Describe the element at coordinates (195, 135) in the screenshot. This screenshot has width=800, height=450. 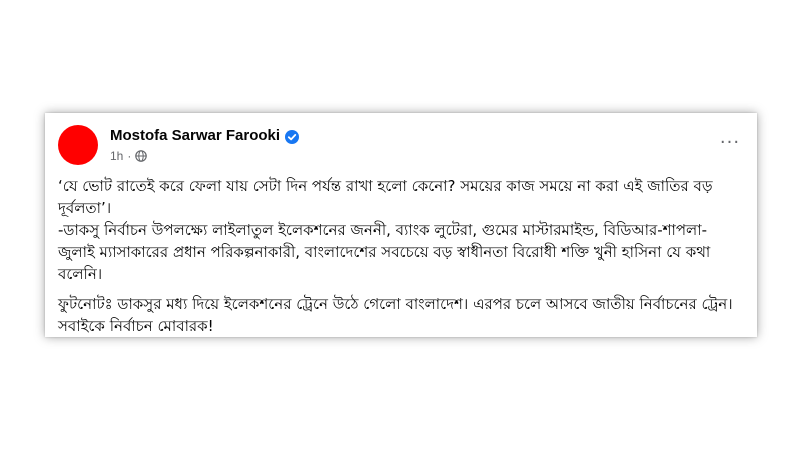
I see `author-name: Mostofa Sarwar Farooki` at that location.